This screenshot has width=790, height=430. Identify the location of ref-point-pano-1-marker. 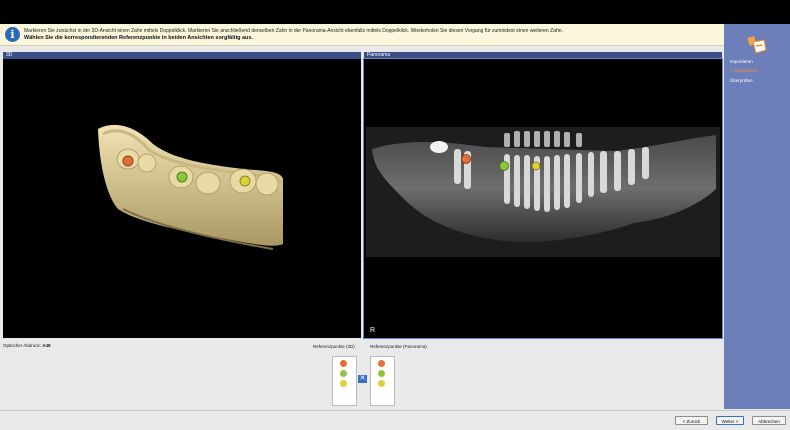
(381, 363).